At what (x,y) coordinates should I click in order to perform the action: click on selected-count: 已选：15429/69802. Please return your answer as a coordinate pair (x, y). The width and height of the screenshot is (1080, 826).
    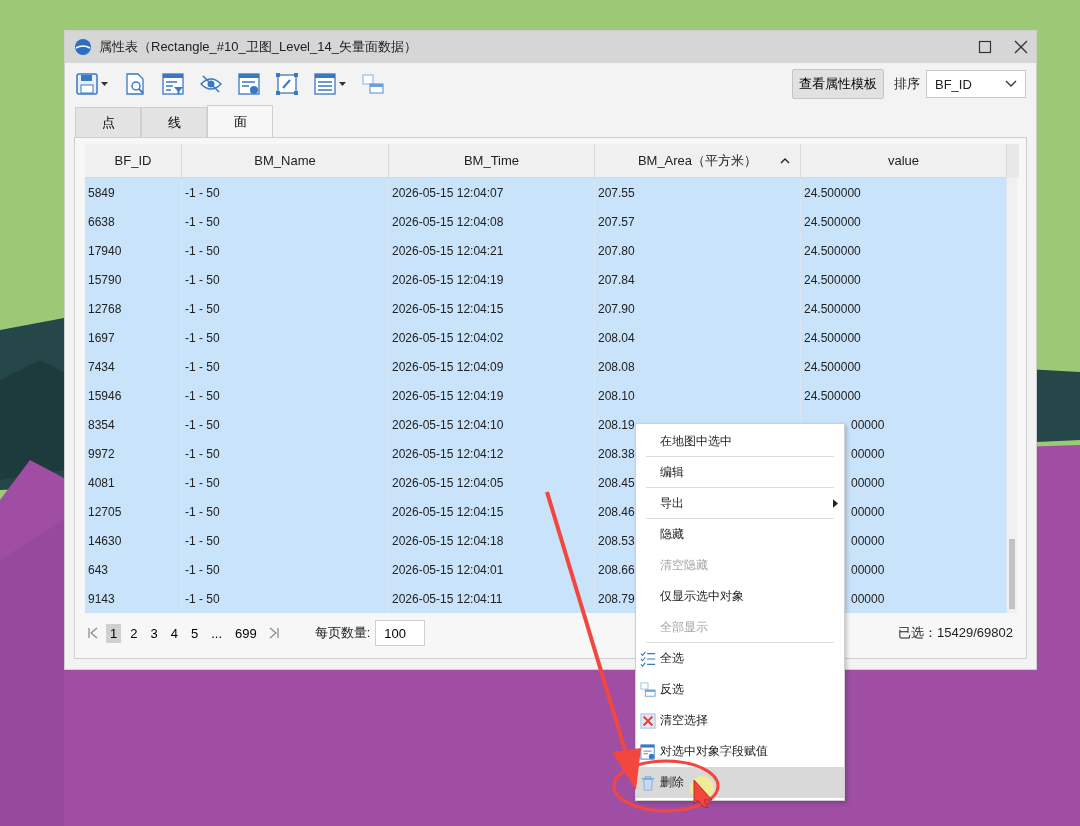
    Looking at the image, I should click on (955, 633).